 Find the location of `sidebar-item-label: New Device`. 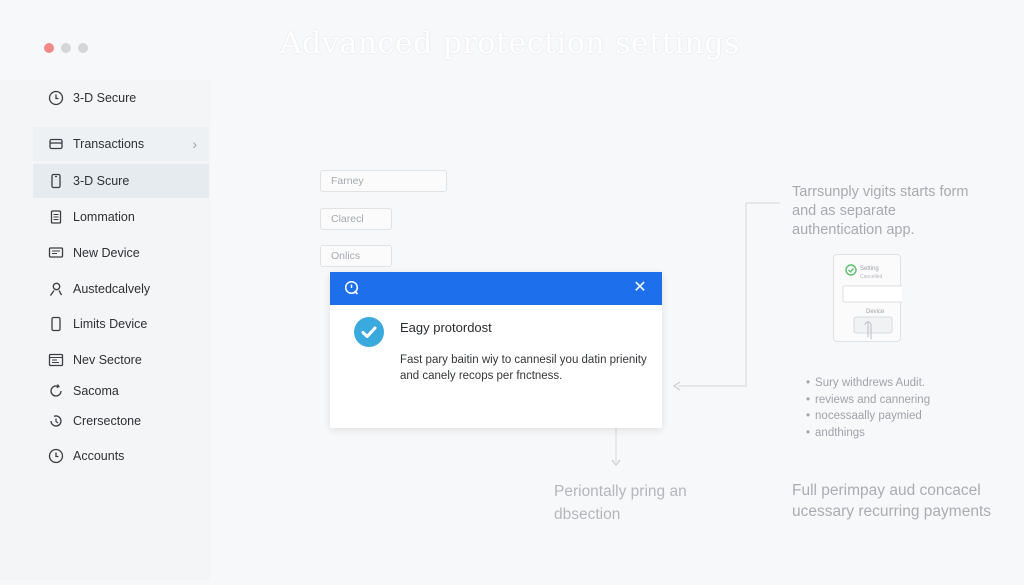

sidebar-item-label: New Device is located at coordinates (106, 253).